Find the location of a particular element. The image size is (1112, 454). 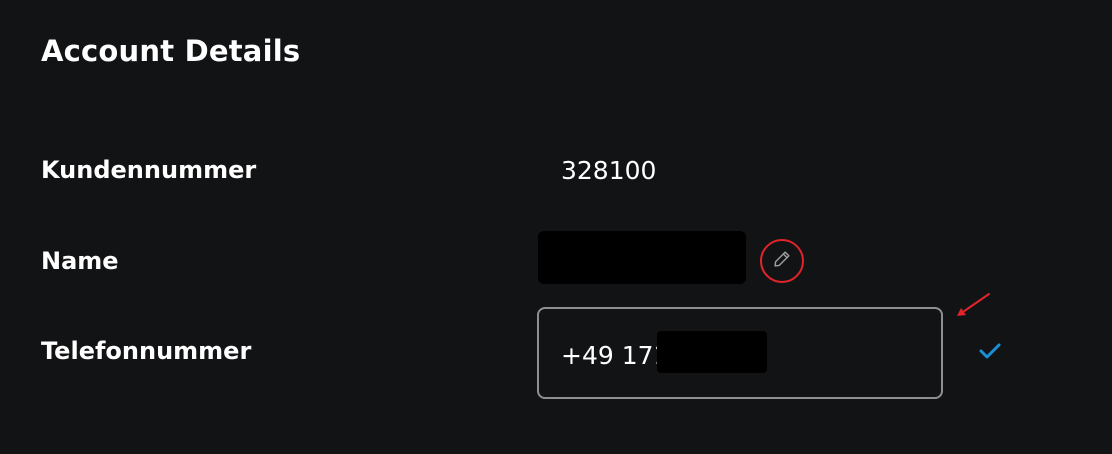

page-title: Account Details is located at coordinates (171, 51).